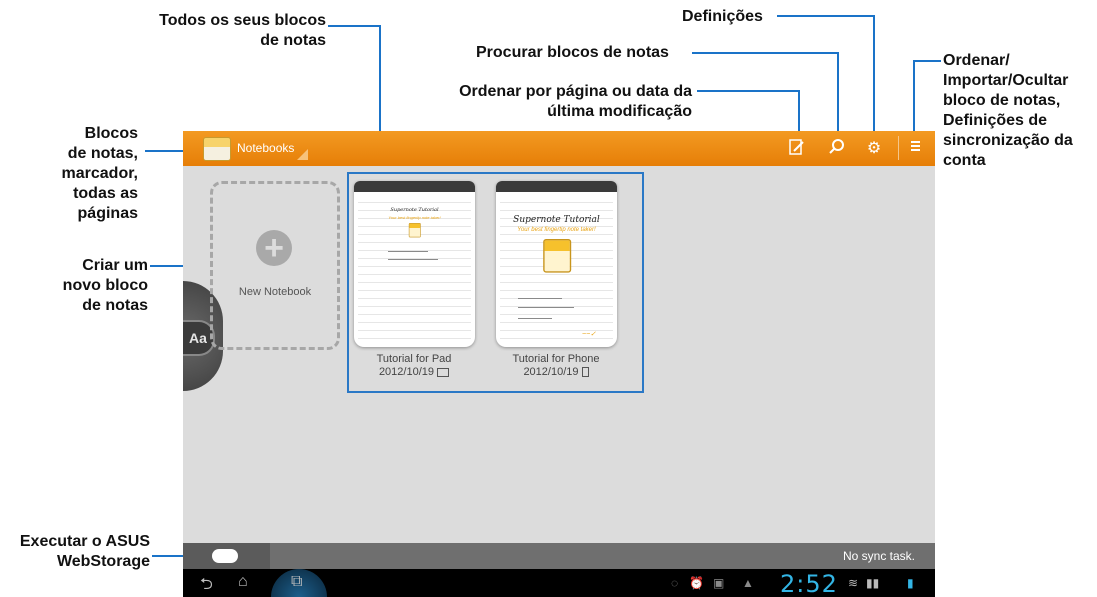  What do you see at coordinates (265, 148) in the screenshot?
I see `notebooks-dropdown: Notebooks` at bounding box center [265, 148].